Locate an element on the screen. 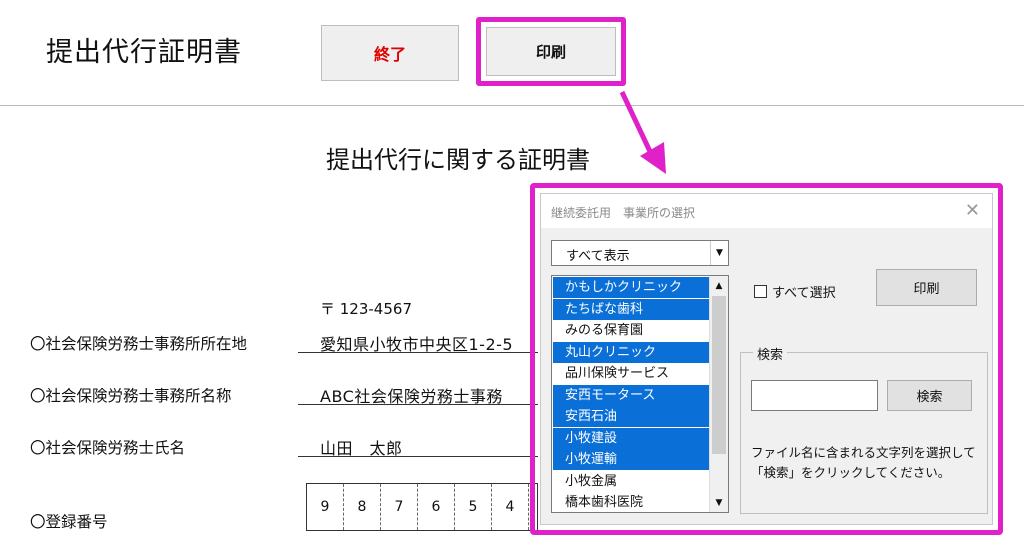  listbox-scrollbar: ▲ ▼ is located at coordinates (718, 394).